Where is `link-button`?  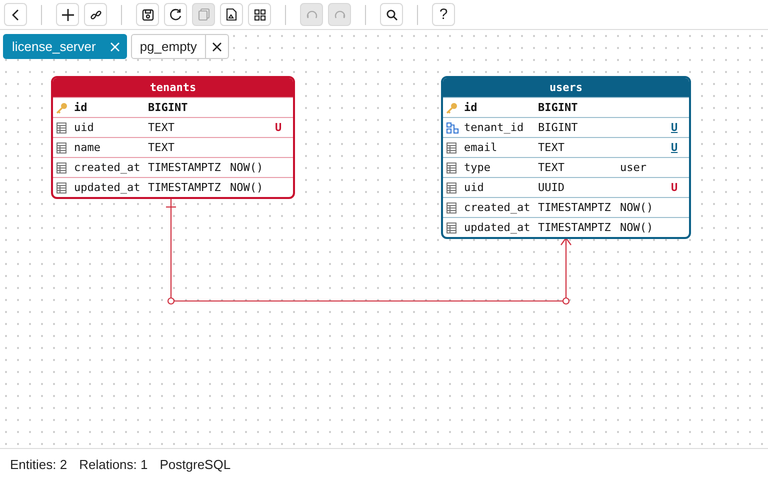
link-button is located at coordinates (95, 14).